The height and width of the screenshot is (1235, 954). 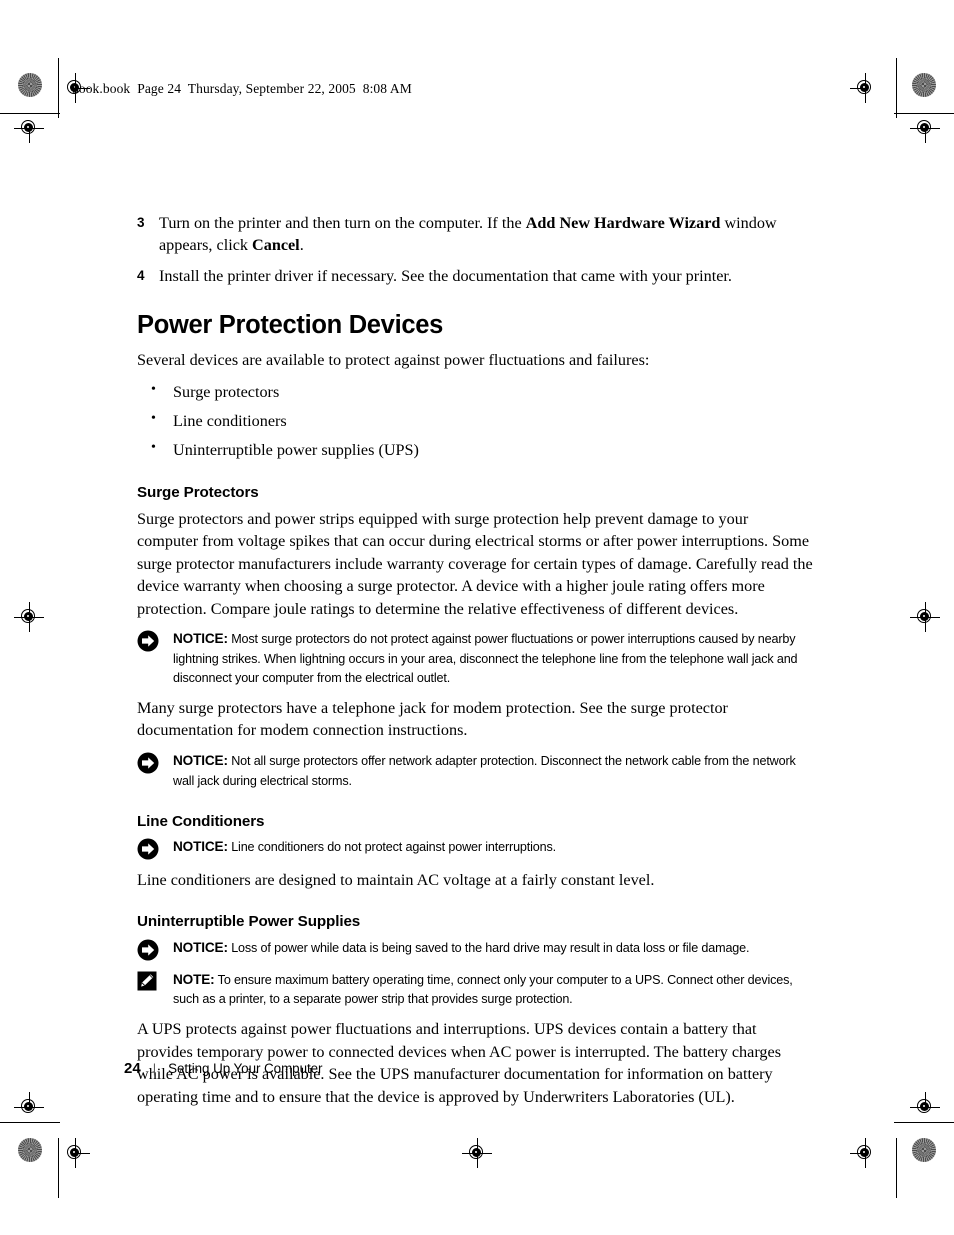 What do you see at coordinates (30, 85) in the screenshot?
I see `density-patch-top-left` at bounding box center [30, 85].